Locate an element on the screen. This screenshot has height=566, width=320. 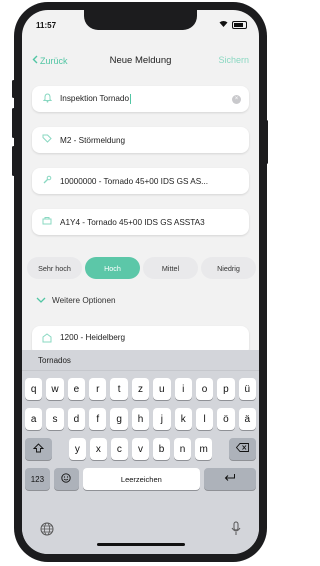
microphone-icon is located at coordinates (236, 531).